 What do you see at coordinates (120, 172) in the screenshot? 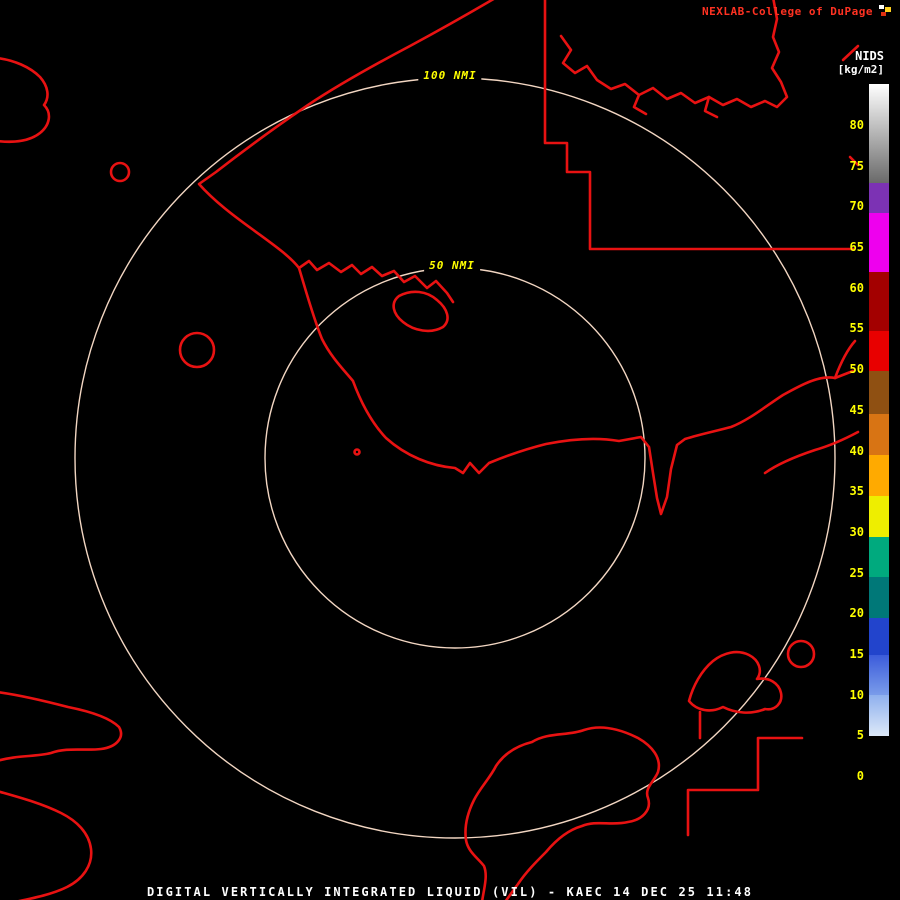
I see `island-northwest` at bounding box center [120, 172].